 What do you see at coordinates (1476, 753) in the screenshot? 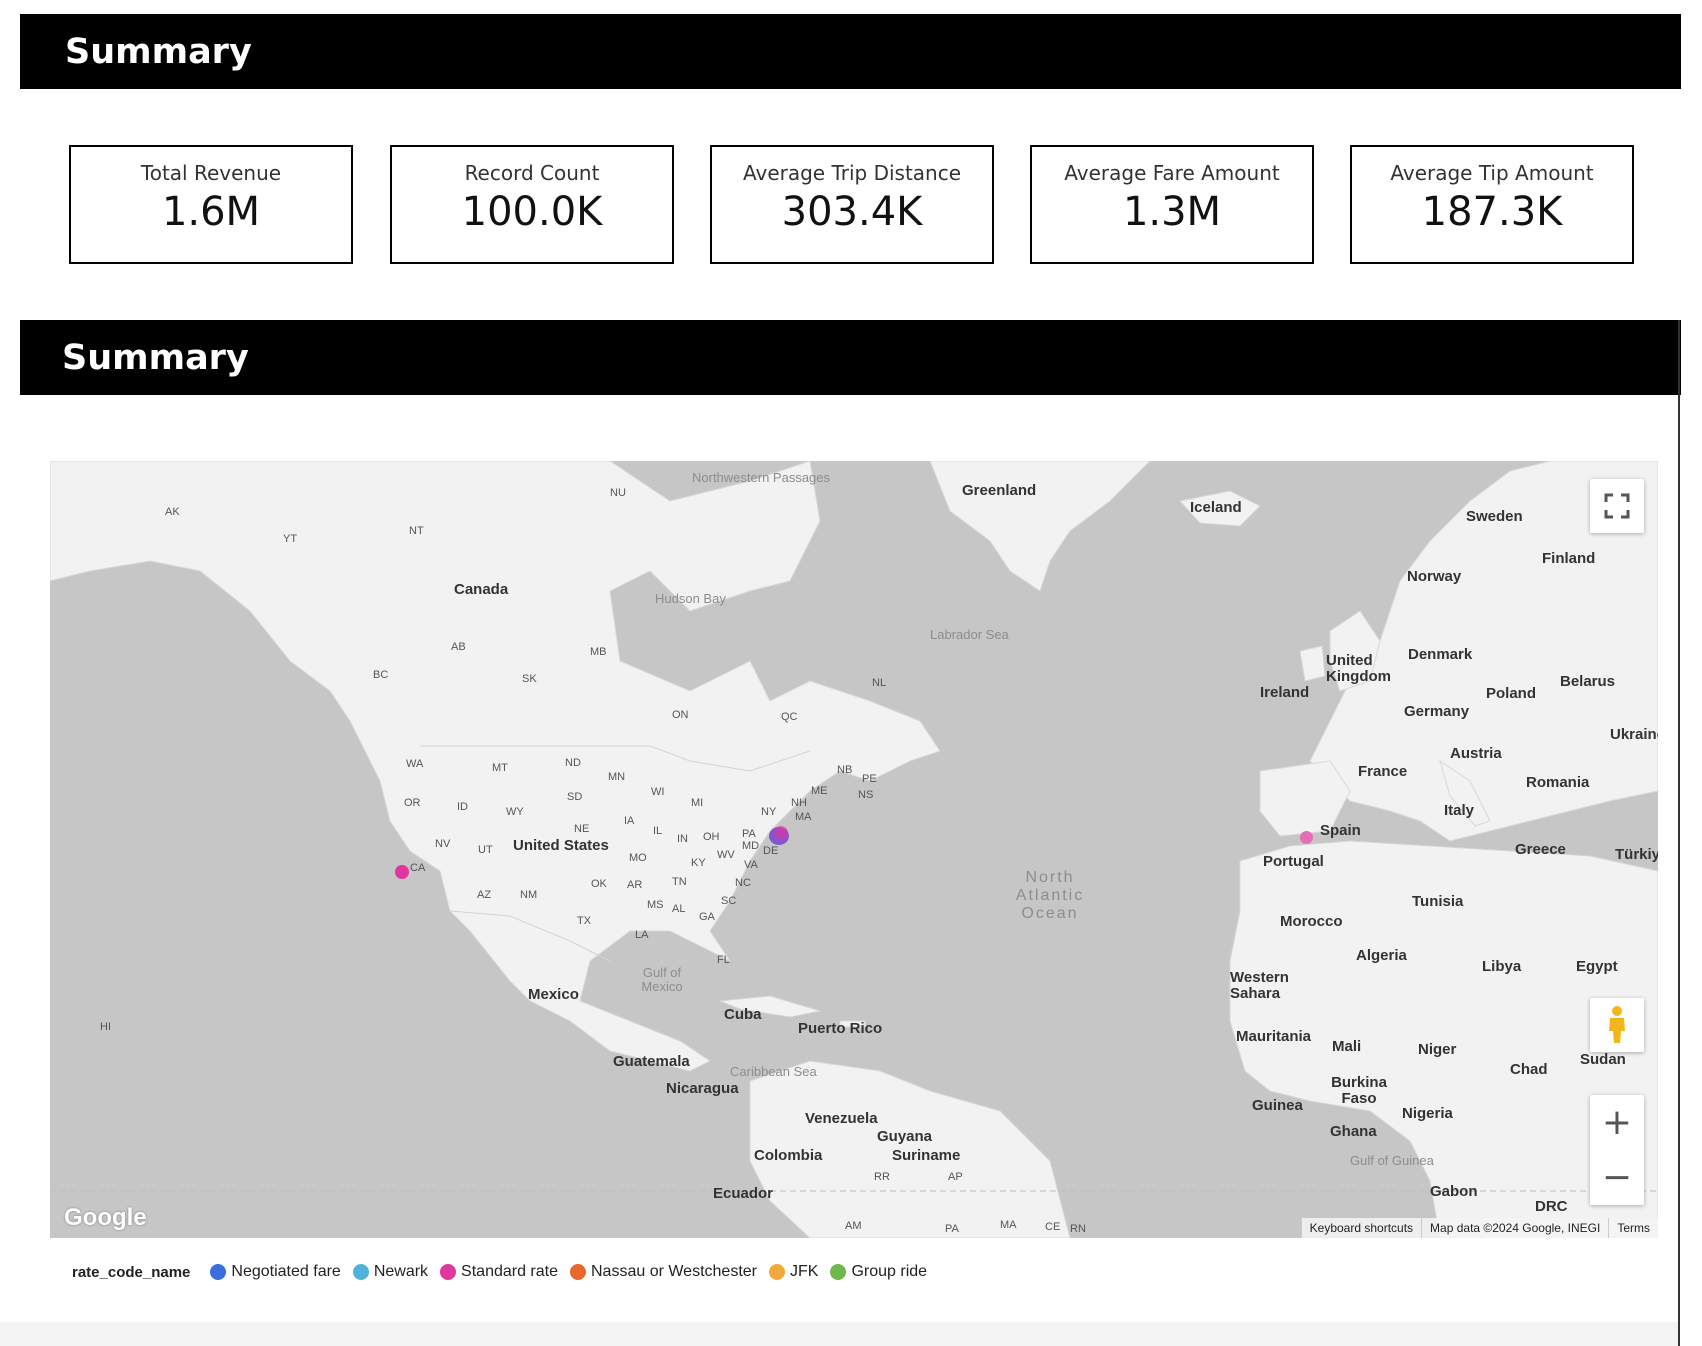
I see `country-label: Austria` at bounding box center [1476, 753].